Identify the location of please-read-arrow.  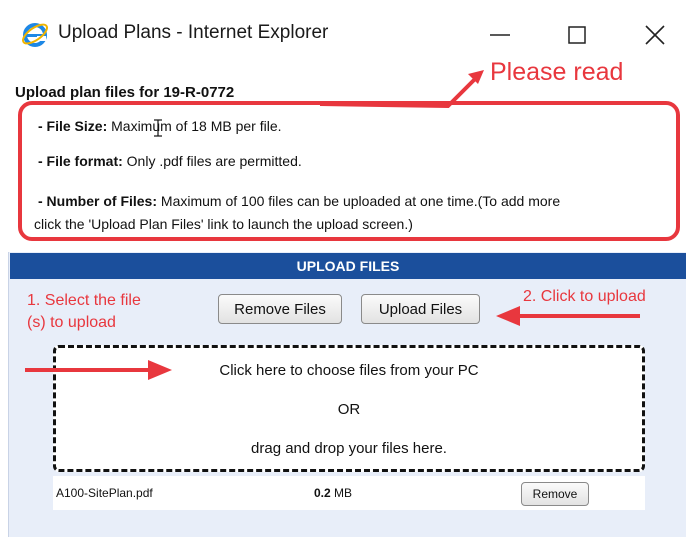
(399, 91).